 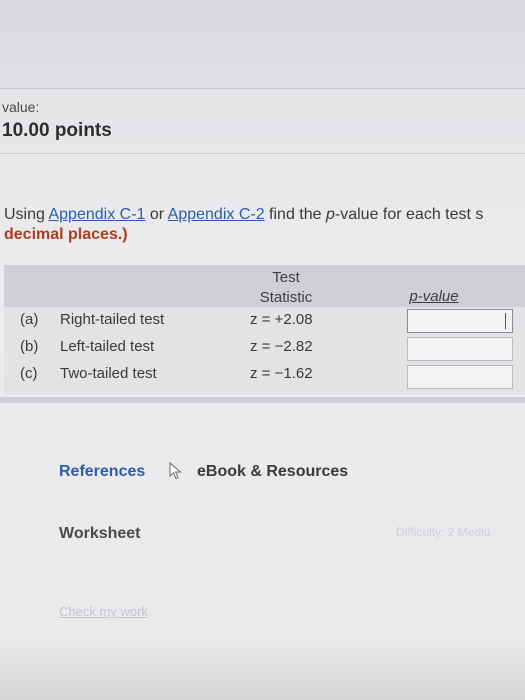 I want to click on row-test: Two-tailed test, so click(x=108, y=373).